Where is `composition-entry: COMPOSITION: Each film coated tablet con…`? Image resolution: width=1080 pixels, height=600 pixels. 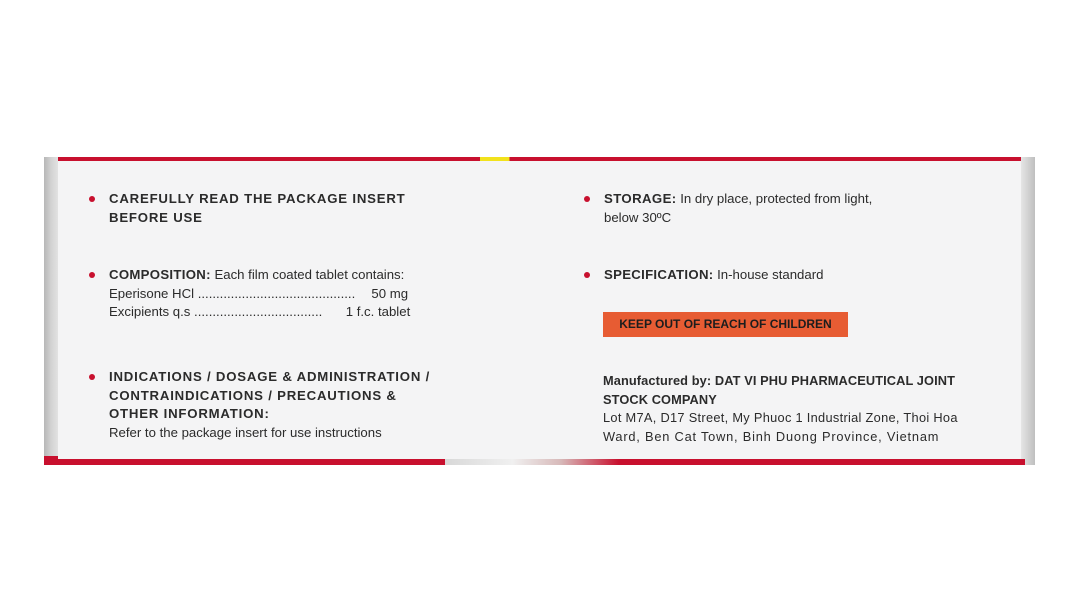
composition-entry: COMPOSITION: Each film coated tablet con… is located at coordinates (249, 294).